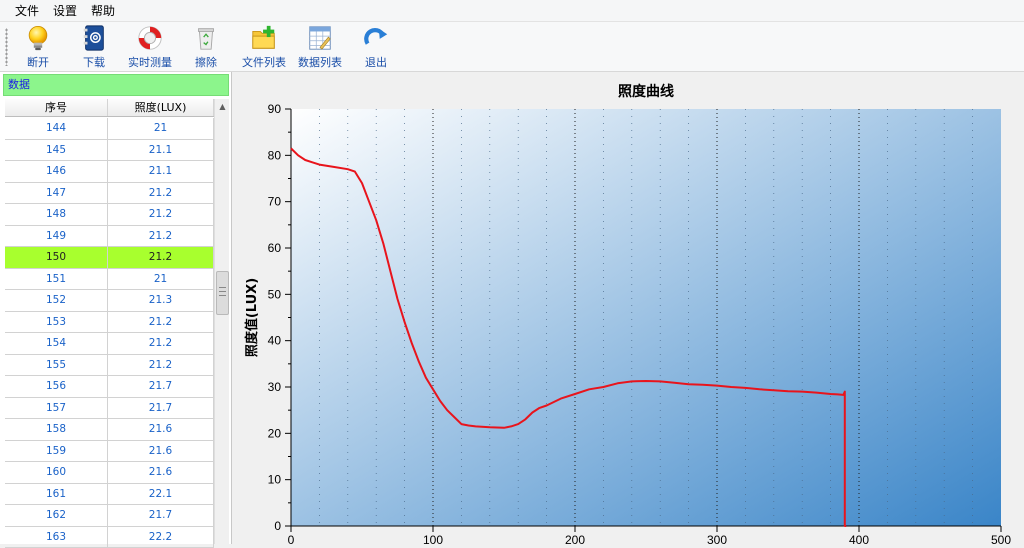  Describe the element at coordinates (161, 300) in the screenshot. I see `cell-lux: 21.3` at that location.